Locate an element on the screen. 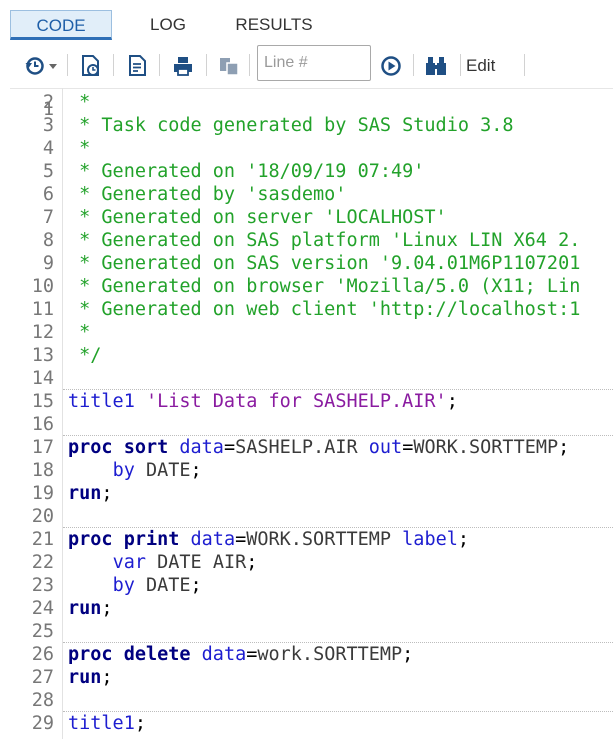  line-number: 26 is located at coordinates (42, 654).